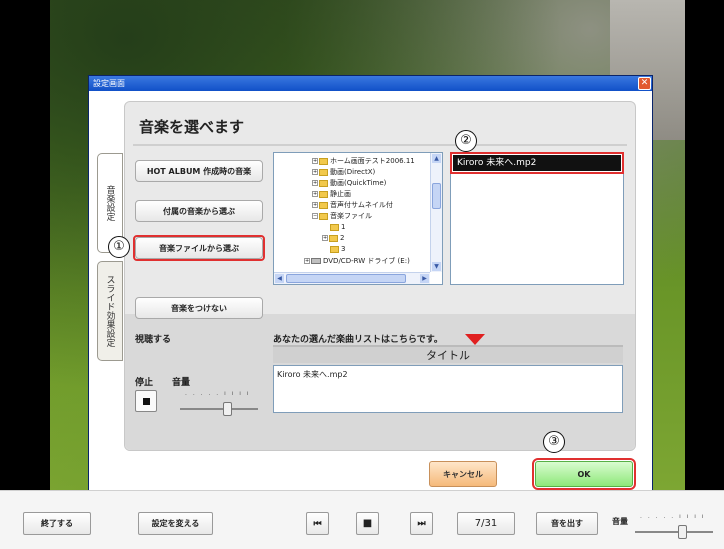 This screenshot has height=549, width=724. What do you see at coordinates (674, 532) in the screenshot?
I see `toolbar-volume-slider` at bounding box center [674, 532].